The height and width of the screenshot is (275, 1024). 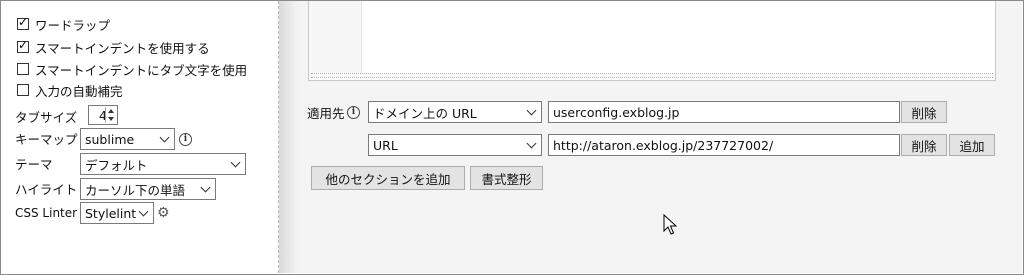 I want to click on delete-label-1: 削除, so click(x=924, y=113).